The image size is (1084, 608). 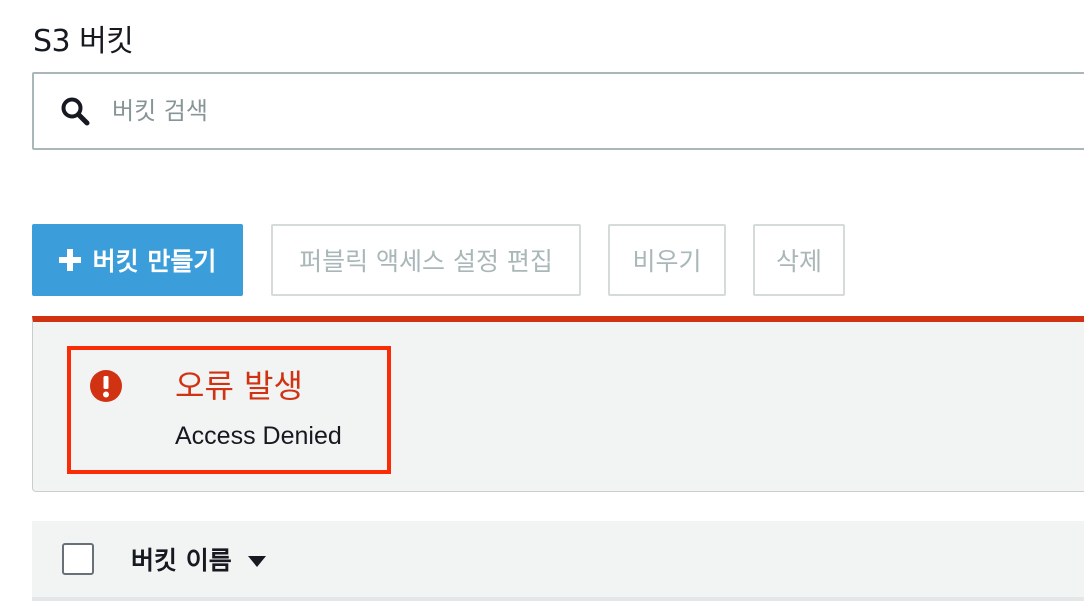 I want to click on edit-public-access-button: 퍼블릭 액세스 설정 편집, so click(x=426, y=260).